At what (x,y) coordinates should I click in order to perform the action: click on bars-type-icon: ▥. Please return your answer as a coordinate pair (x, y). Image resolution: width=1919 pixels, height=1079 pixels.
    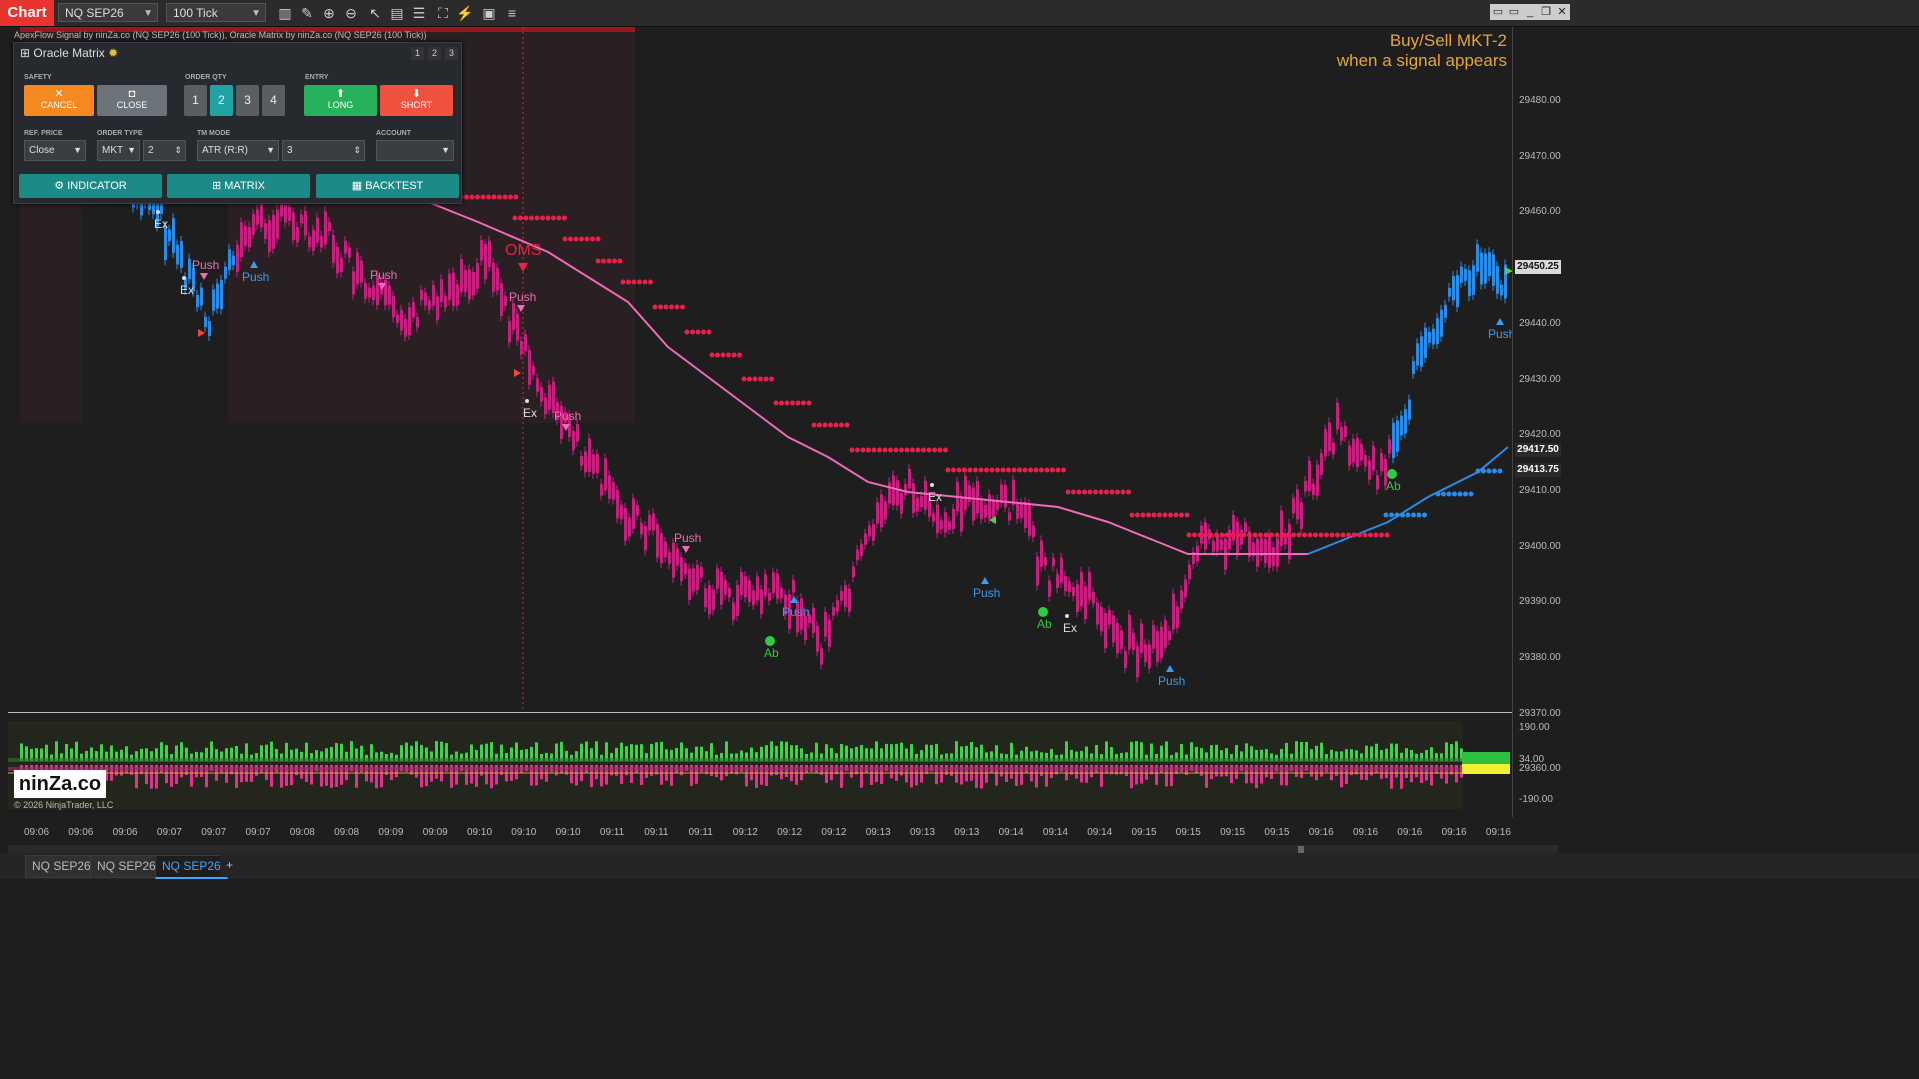
    Looking at the image, I should click on (285, 13).